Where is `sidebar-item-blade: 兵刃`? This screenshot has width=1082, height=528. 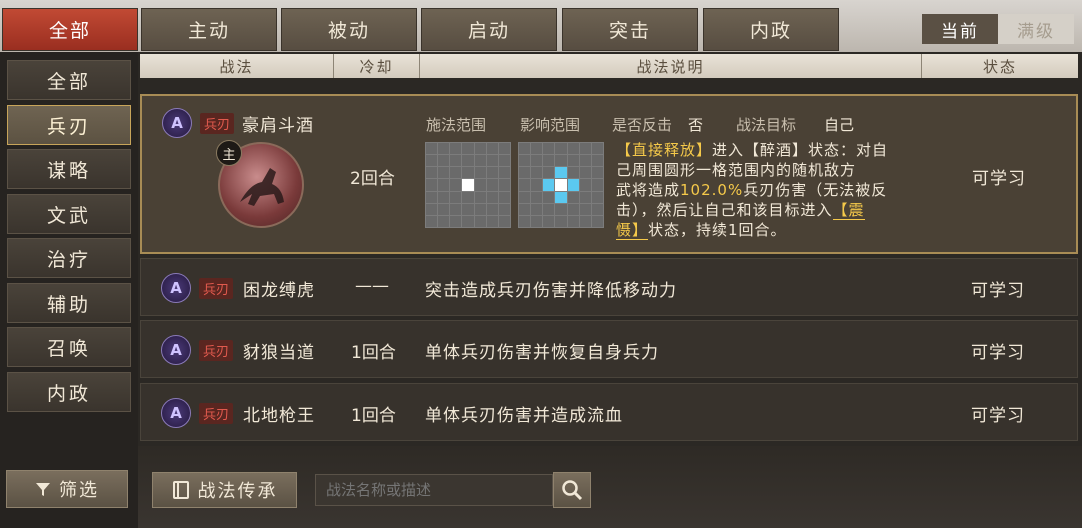
sidebar-item-blade: 兵刃 is located at coordinates (69, 125).